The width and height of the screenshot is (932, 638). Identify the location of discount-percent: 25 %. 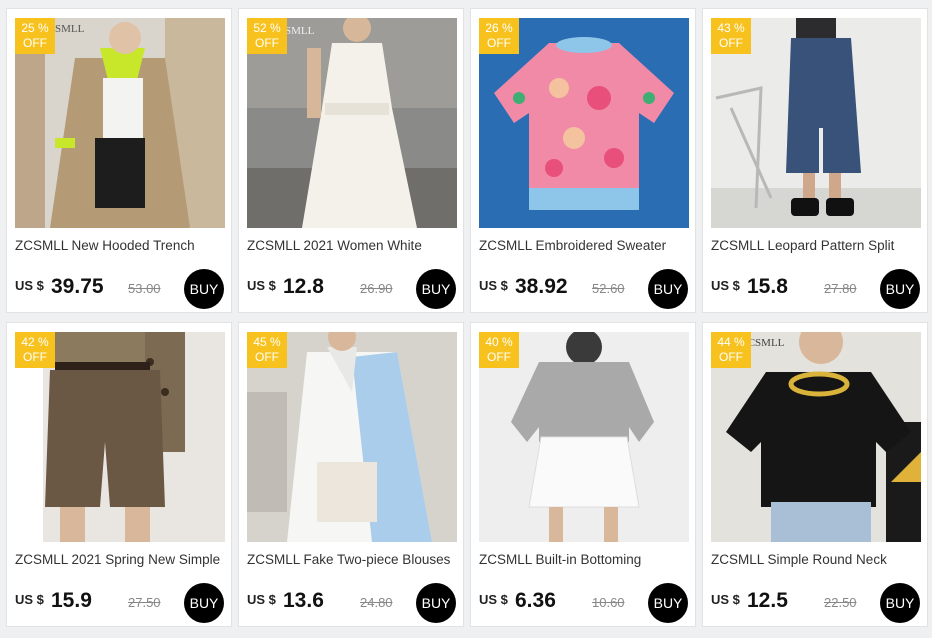
(35, 28).